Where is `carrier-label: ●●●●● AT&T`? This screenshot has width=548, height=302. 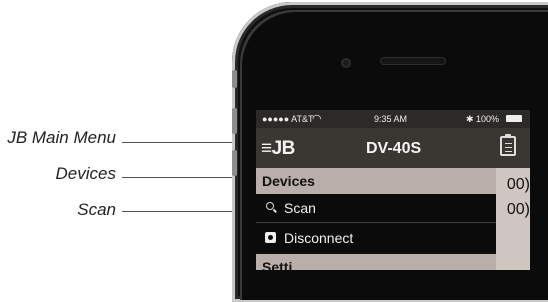
carrier-label: ●●●●● AT&T is located at coordinates (288, 119).